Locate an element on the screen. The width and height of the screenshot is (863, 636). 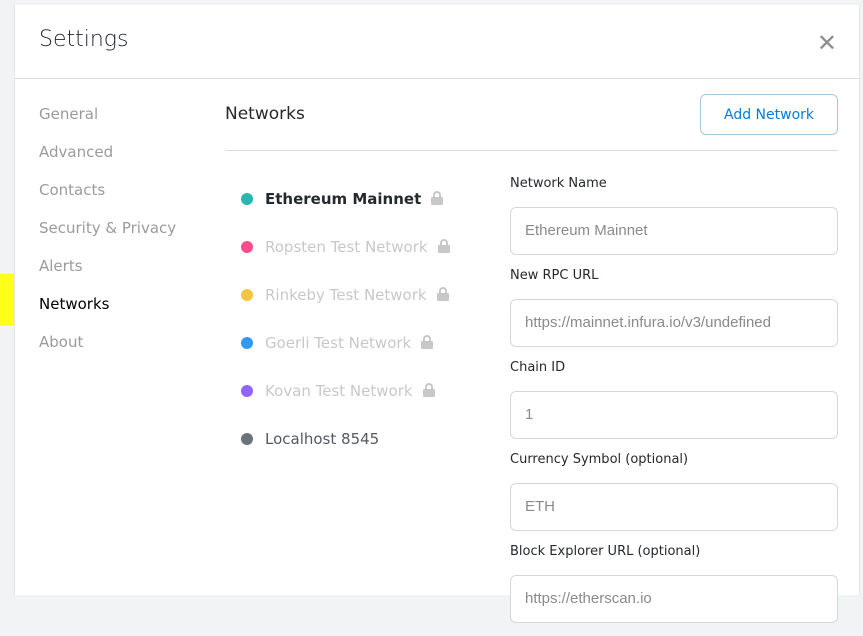
network-name: Localhost 8545 is located at coordinates (322, 439).